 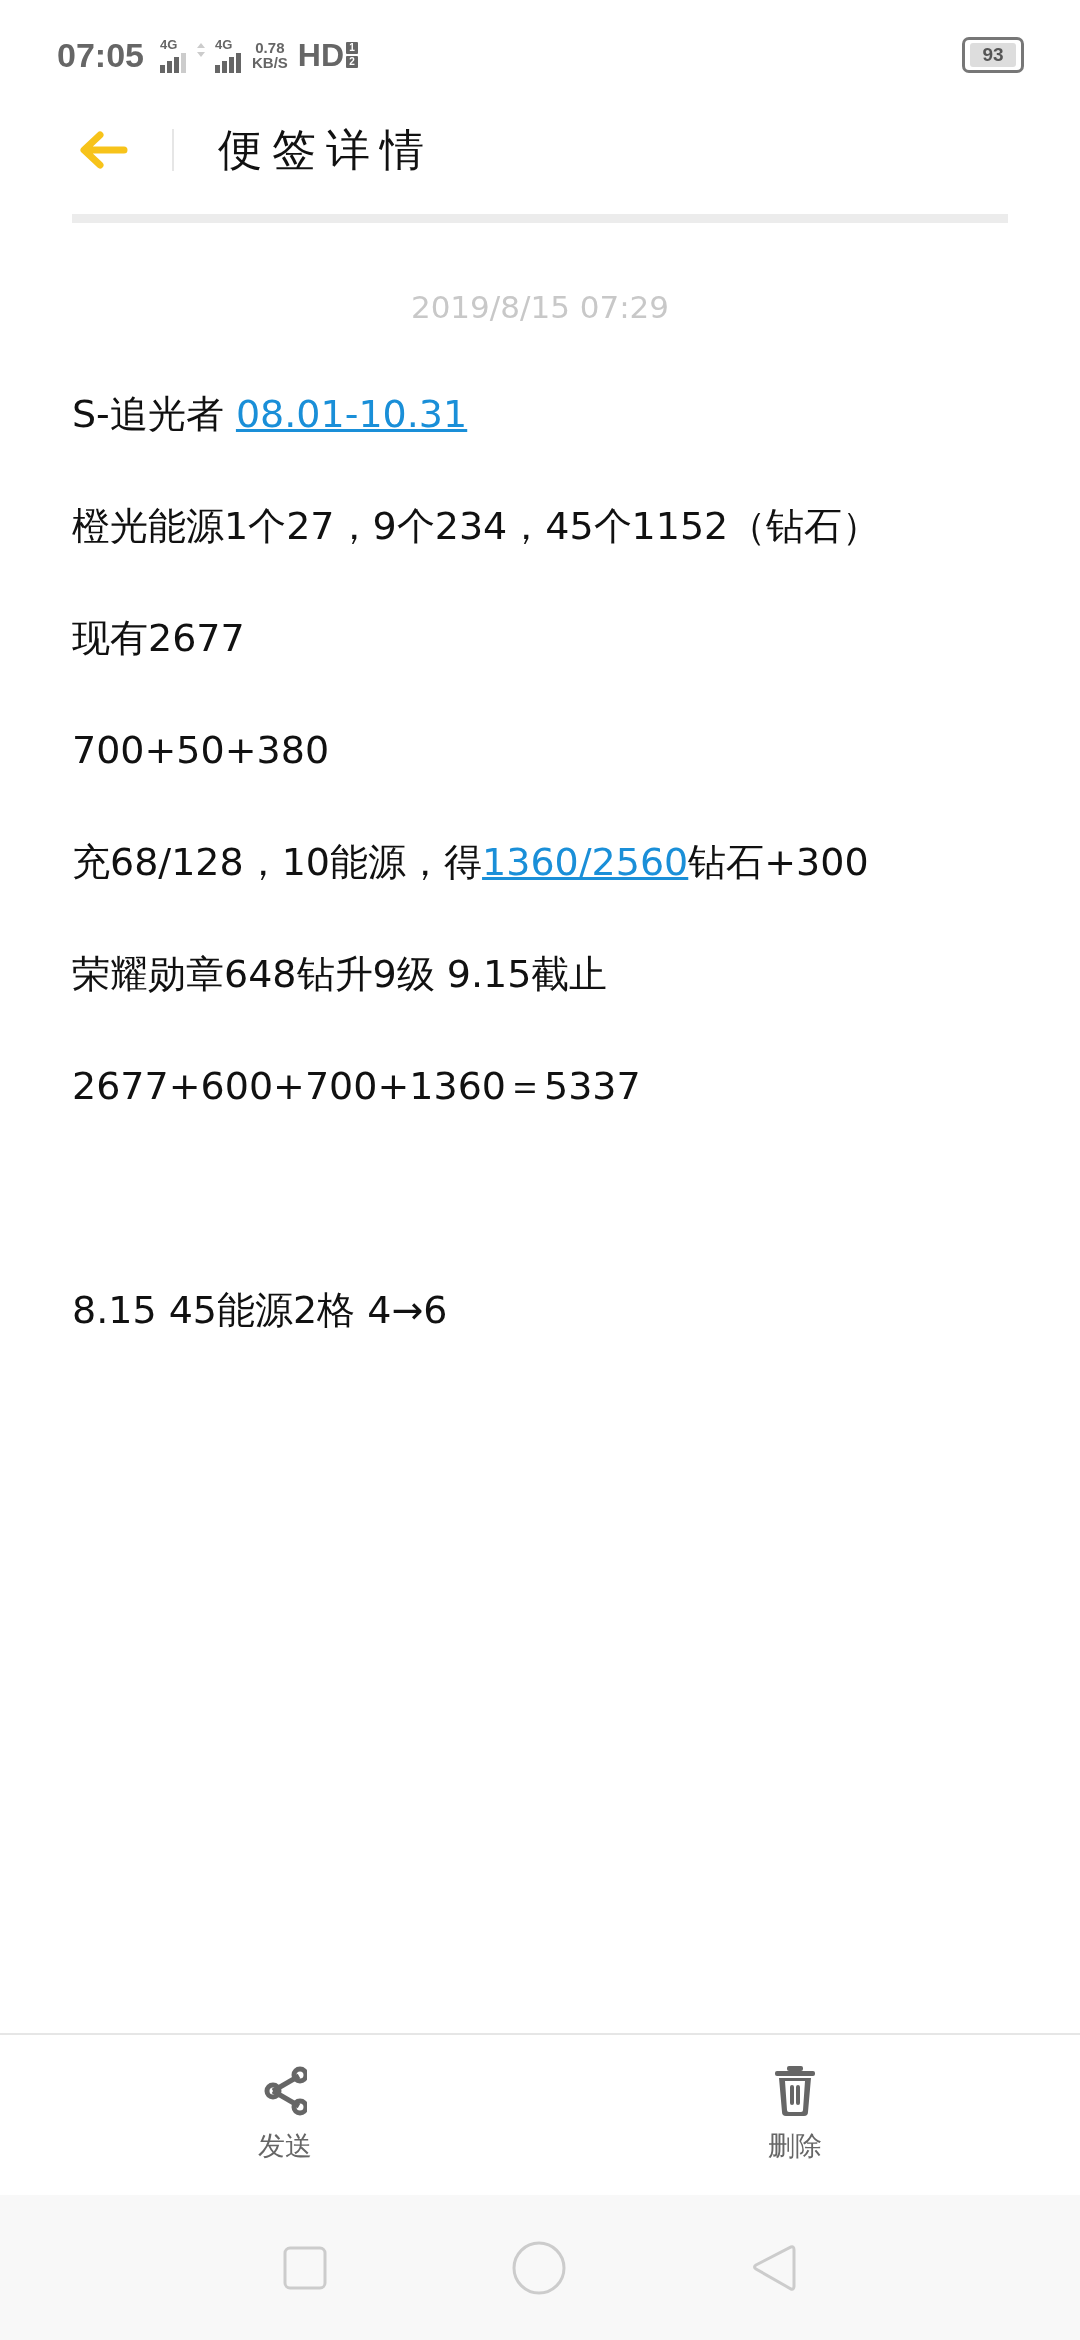 I want to click on trash-icon, so click(x=795, y=2091).